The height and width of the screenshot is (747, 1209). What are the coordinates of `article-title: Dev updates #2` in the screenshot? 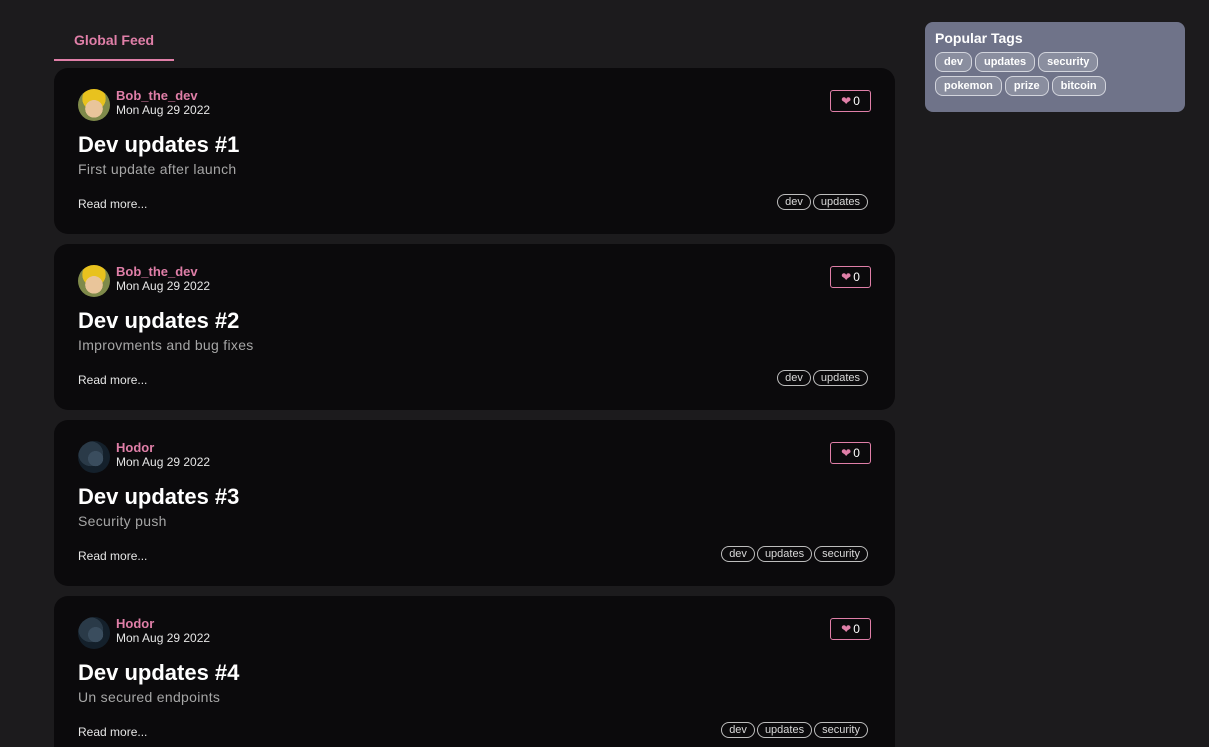 It's located at (158, 321).